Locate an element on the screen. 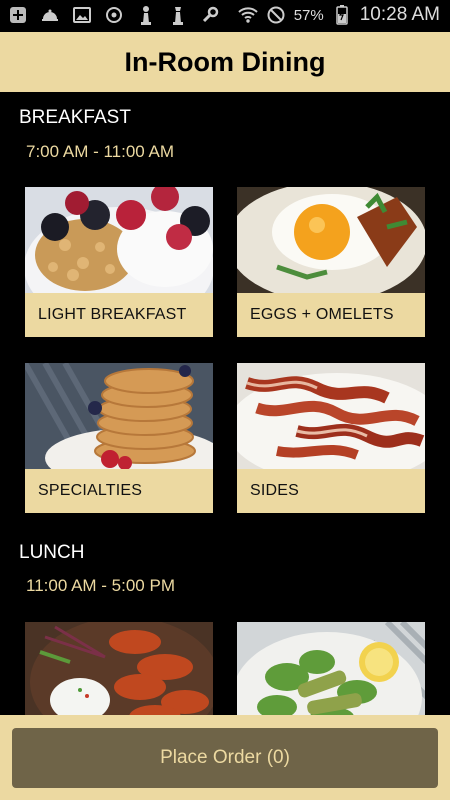 This screenshot has width=450, height=800. menu-card-specialties: SPECIALTIES is located at coordinates (119, 438).